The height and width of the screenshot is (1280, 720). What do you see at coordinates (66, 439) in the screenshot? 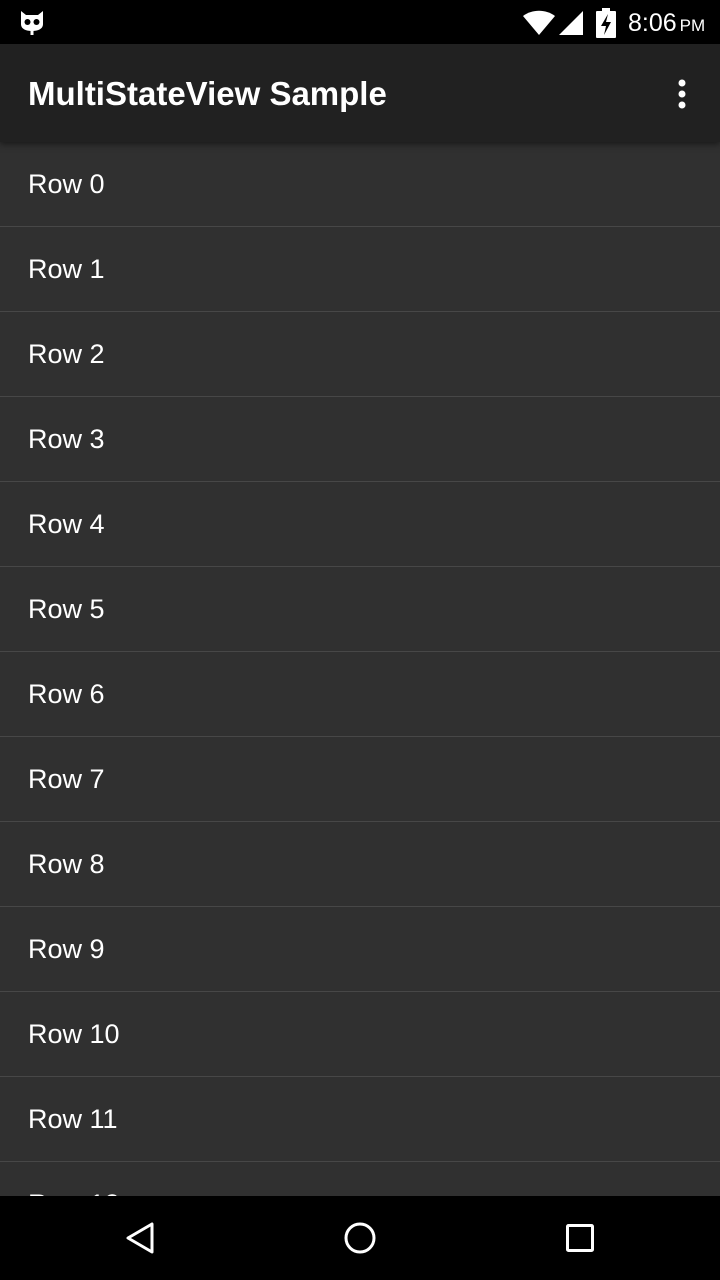
I see `row-label: Row 3` at bounding box center [66, 439].